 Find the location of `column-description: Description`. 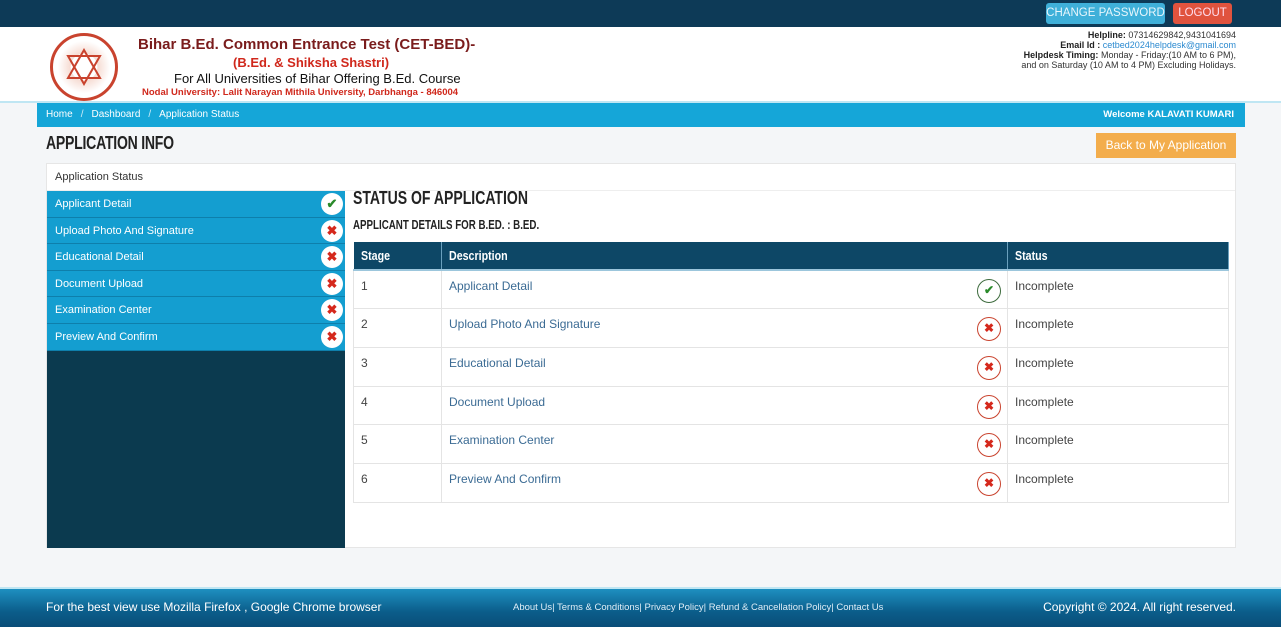

column-description: Description is located at coordinates (724, 256).